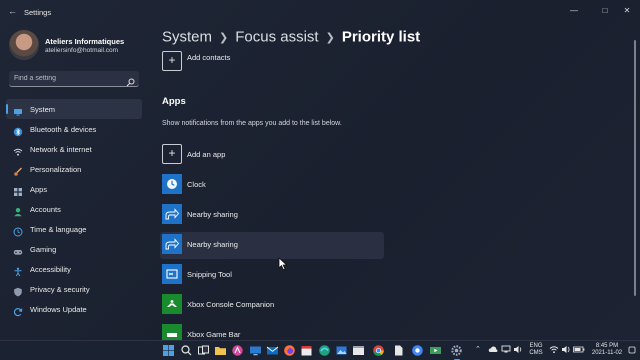  Describe the element at coordinates (203, 350) in the screenshot. I see `task-view-icon` at that location.